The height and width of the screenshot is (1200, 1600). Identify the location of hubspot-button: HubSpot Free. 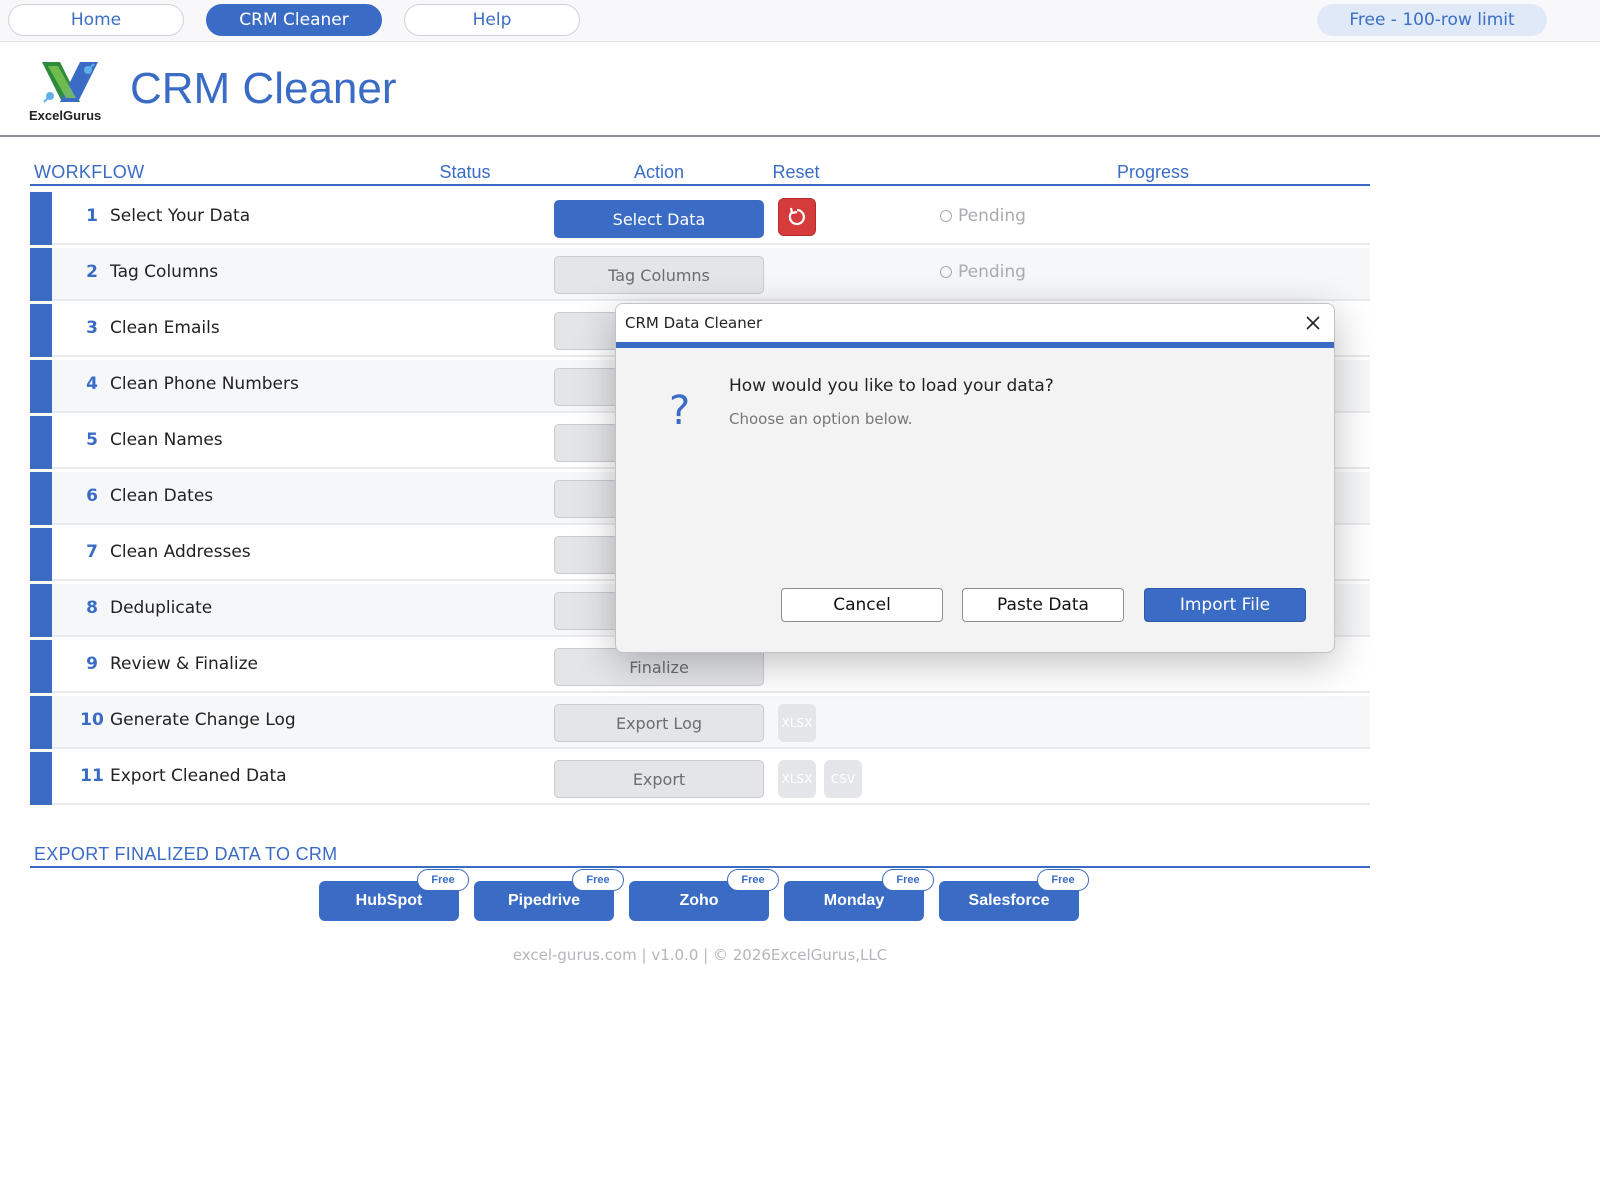
(394, 895).